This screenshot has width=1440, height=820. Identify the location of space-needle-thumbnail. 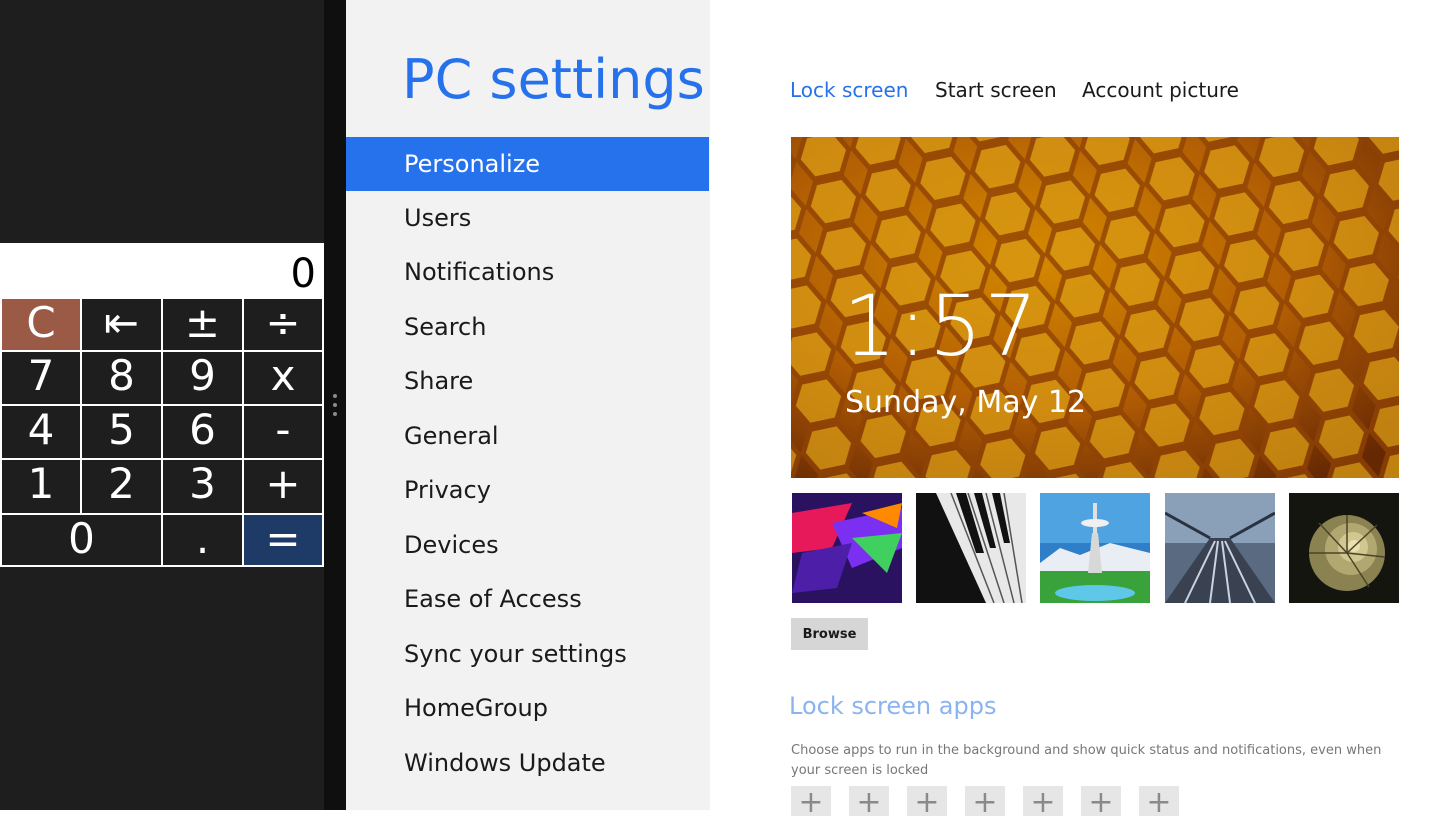
(1095, 548).